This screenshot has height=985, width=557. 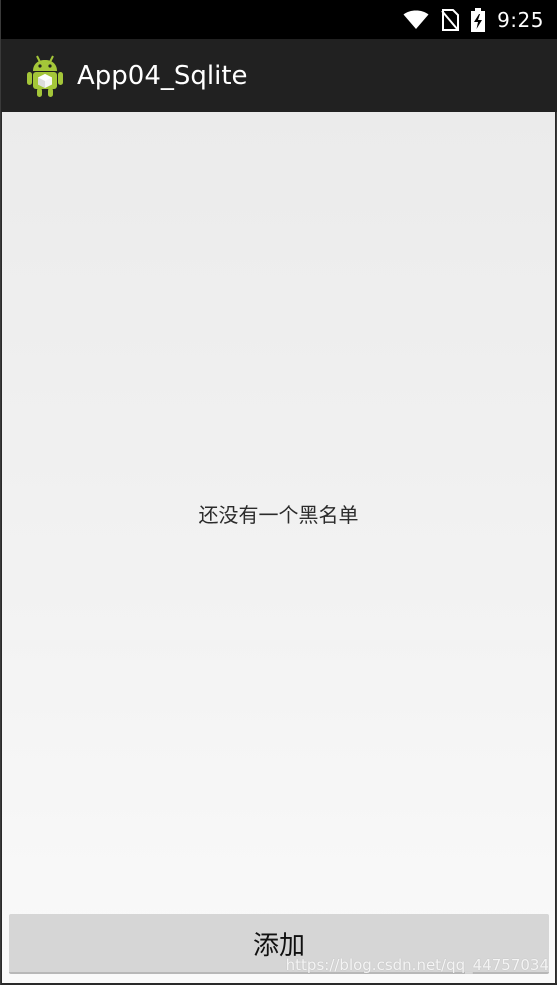 I want to click on action-bar: App04_Sqlite, so click(x=279, y=75).